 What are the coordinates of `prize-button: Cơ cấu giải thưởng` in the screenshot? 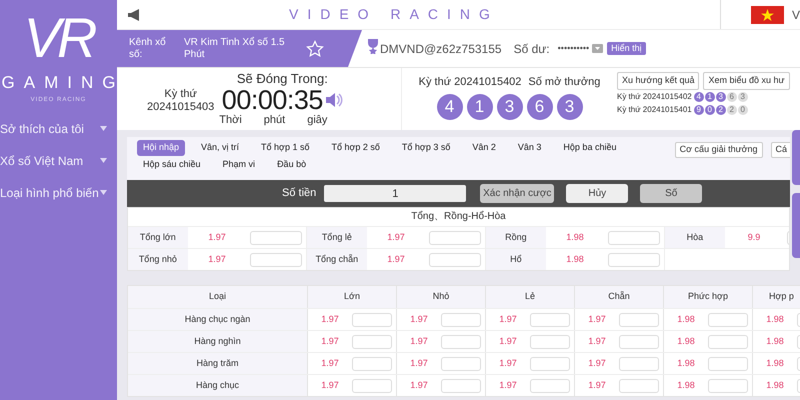 It's located at (718, 150).